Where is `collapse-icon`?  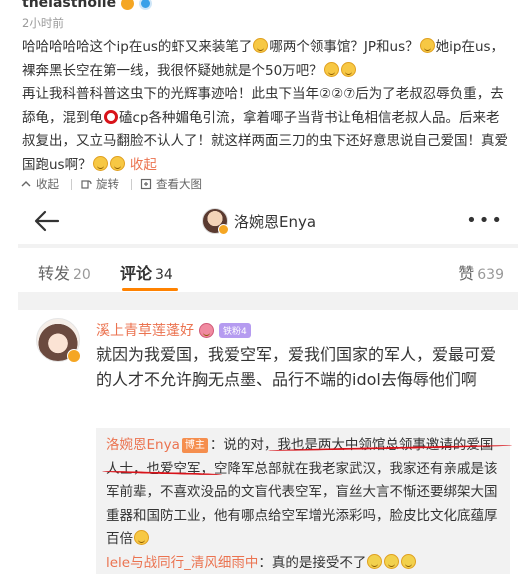 collapse-icon is located at coordinates (26, 184).